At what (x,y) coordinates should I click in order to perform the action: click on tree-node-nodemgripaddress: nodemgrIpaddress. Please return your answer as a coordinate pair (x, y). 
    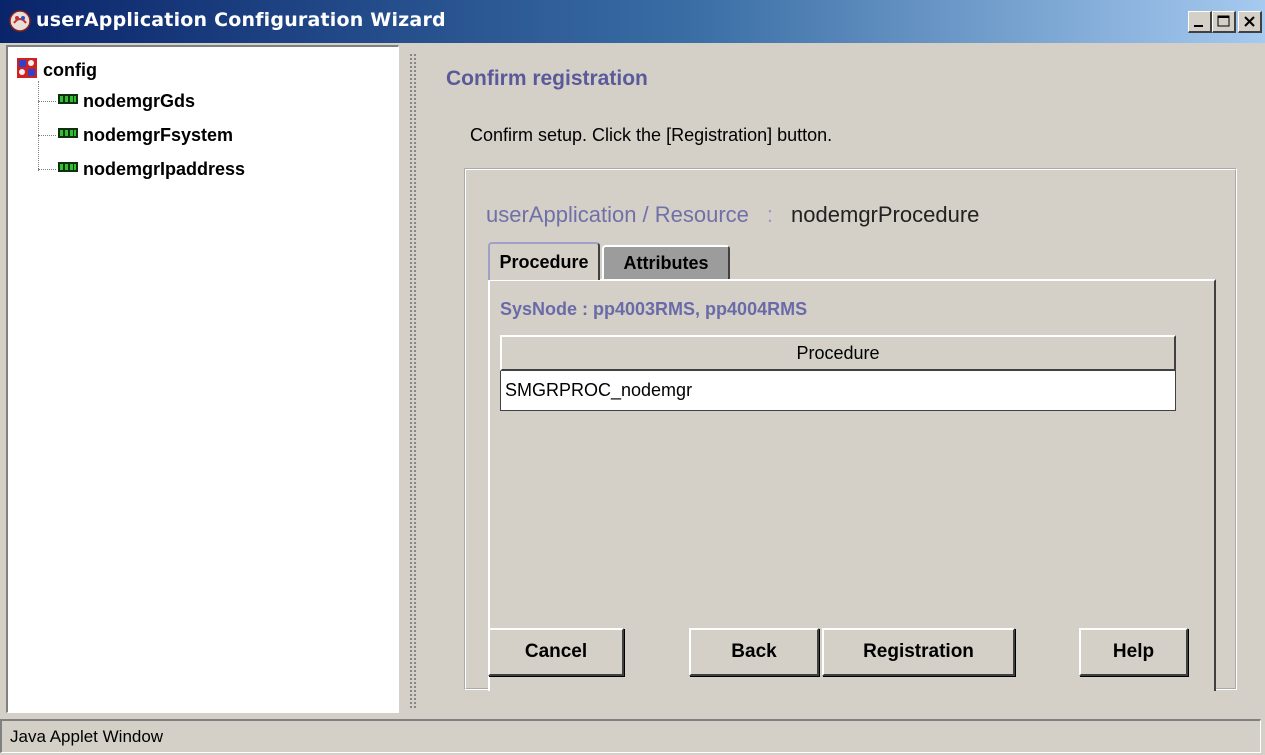
    Looking at the image, I should click on (151, 169).